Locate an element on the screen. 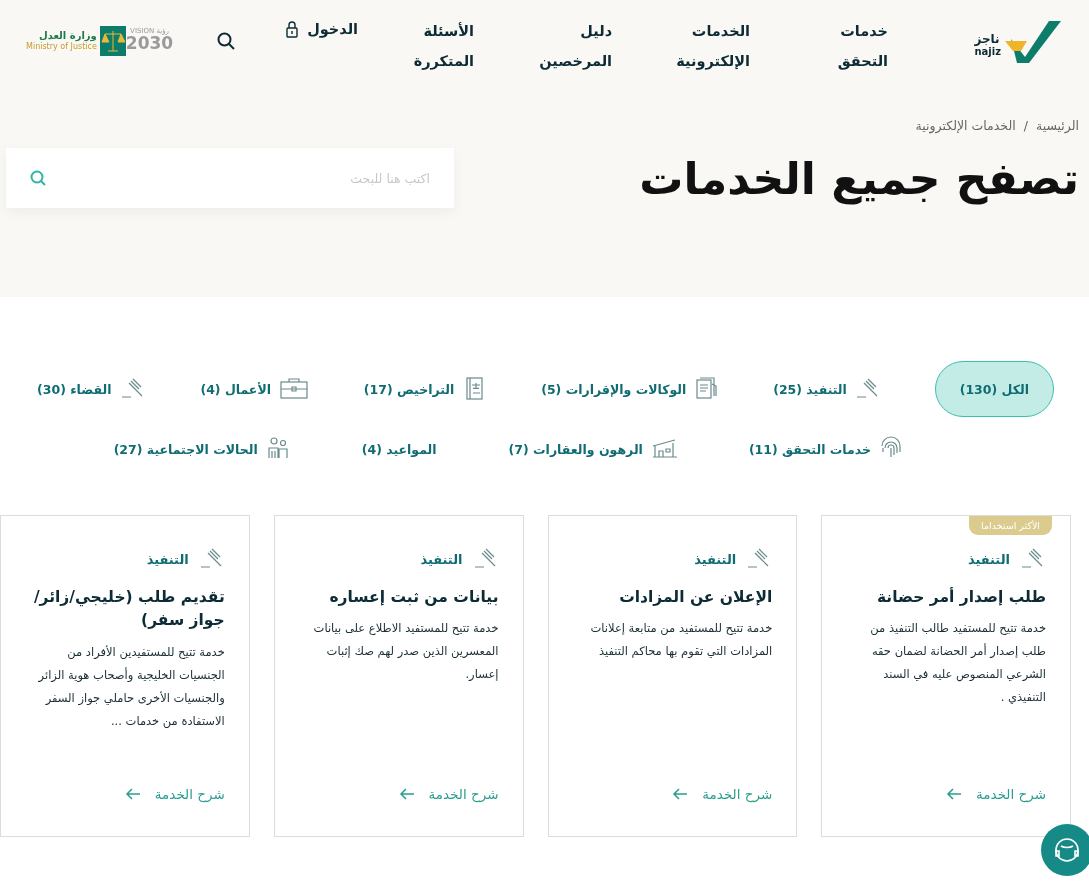 This screenshot has height=884, width=1089. service-title: الإعلان عن المزادات is located at coordinates (695, 597).